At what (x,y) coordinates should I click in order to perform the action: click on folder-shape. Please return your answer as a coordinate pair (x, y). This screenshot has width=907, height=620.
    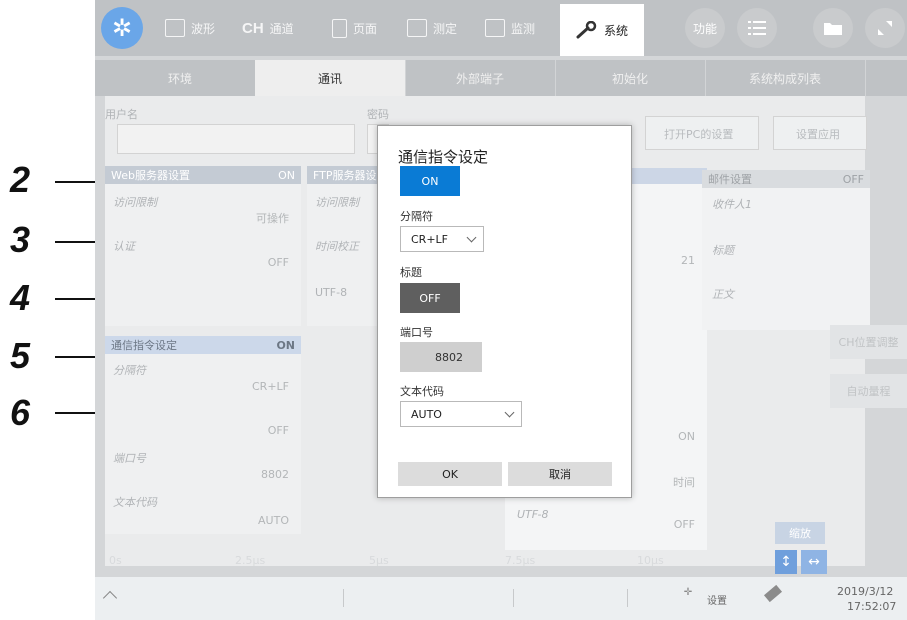
    Looking at the image, I should click on (833, 29).